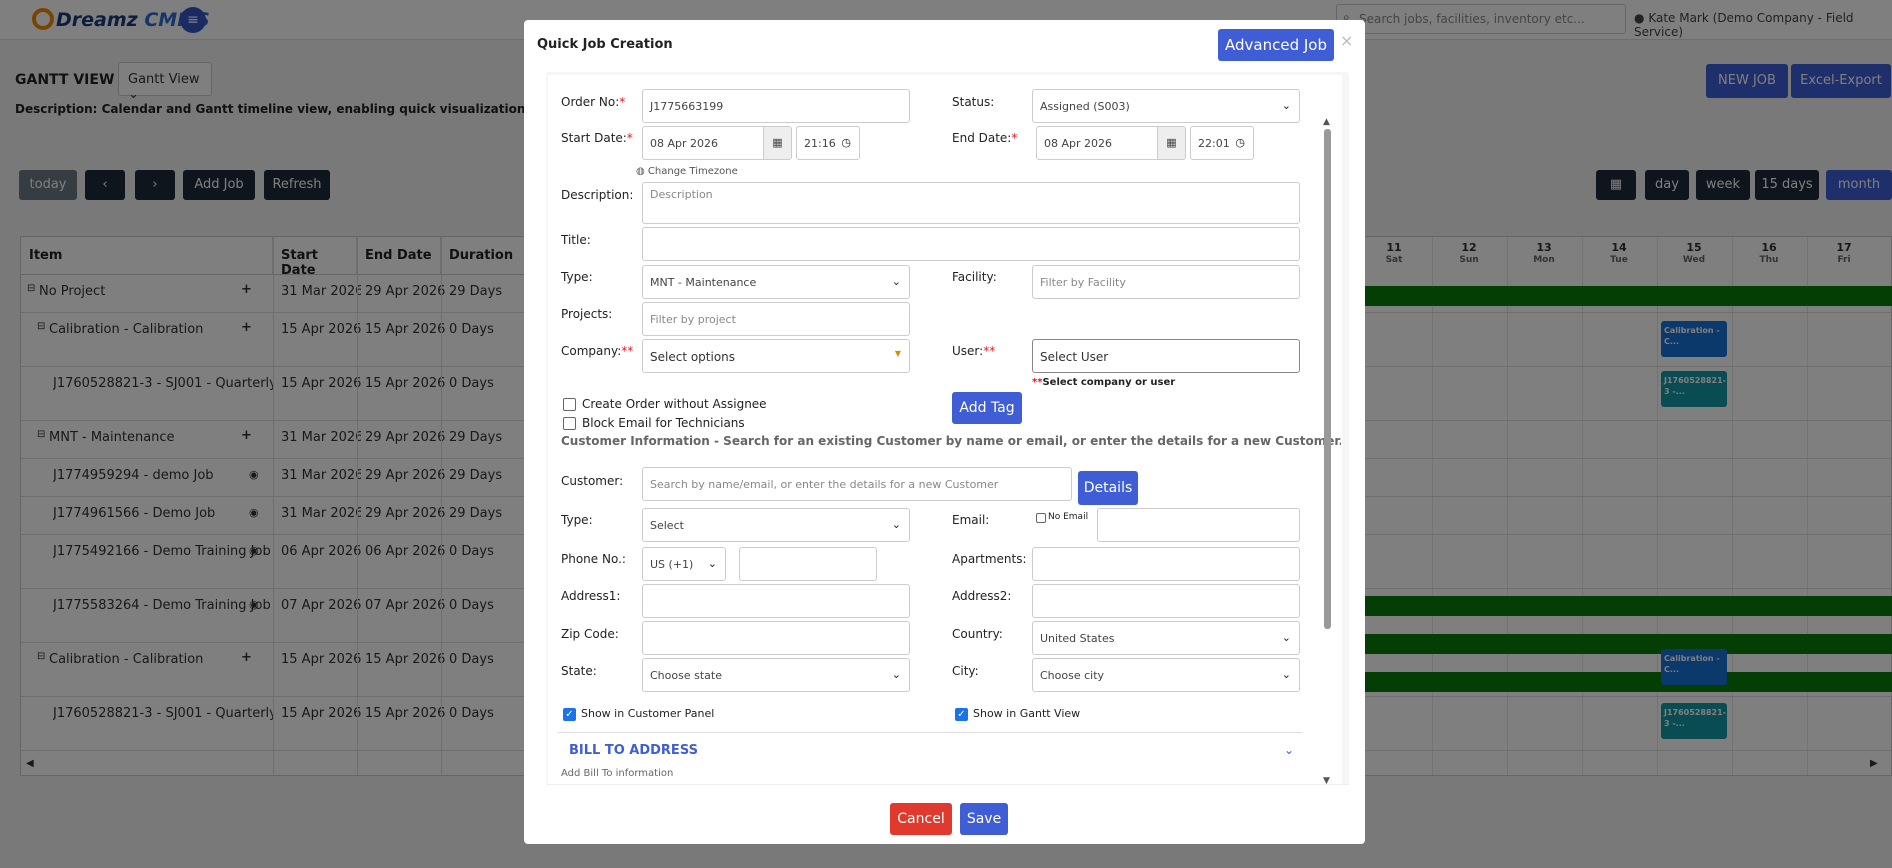 The width and height of the screenshot is (1892, 868). What do you see at coordinates (593, 559) in the screenshot?
I see `phone-label: Phone No.:` at bounding box center [593, 559].